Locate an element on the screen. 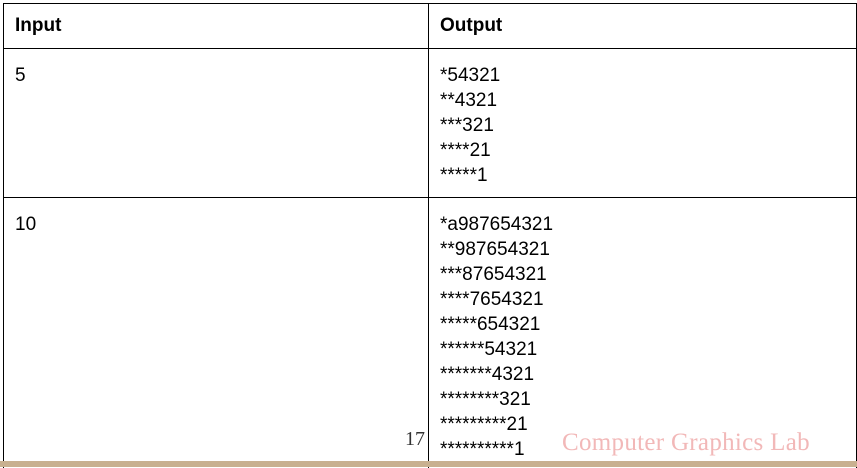 The height and width of the screenshot is (468, 857). output-line: *******4321 is located at coordinates (648, 374).